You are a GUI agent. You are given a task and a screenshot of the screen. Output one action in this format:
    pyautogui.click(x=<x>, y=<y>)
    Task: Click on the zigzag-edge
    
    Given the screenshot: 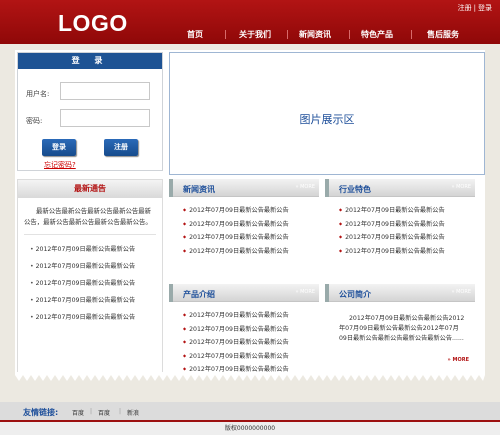 What is the action you would take?
    pyautogui.click(x=250, y=376)
    